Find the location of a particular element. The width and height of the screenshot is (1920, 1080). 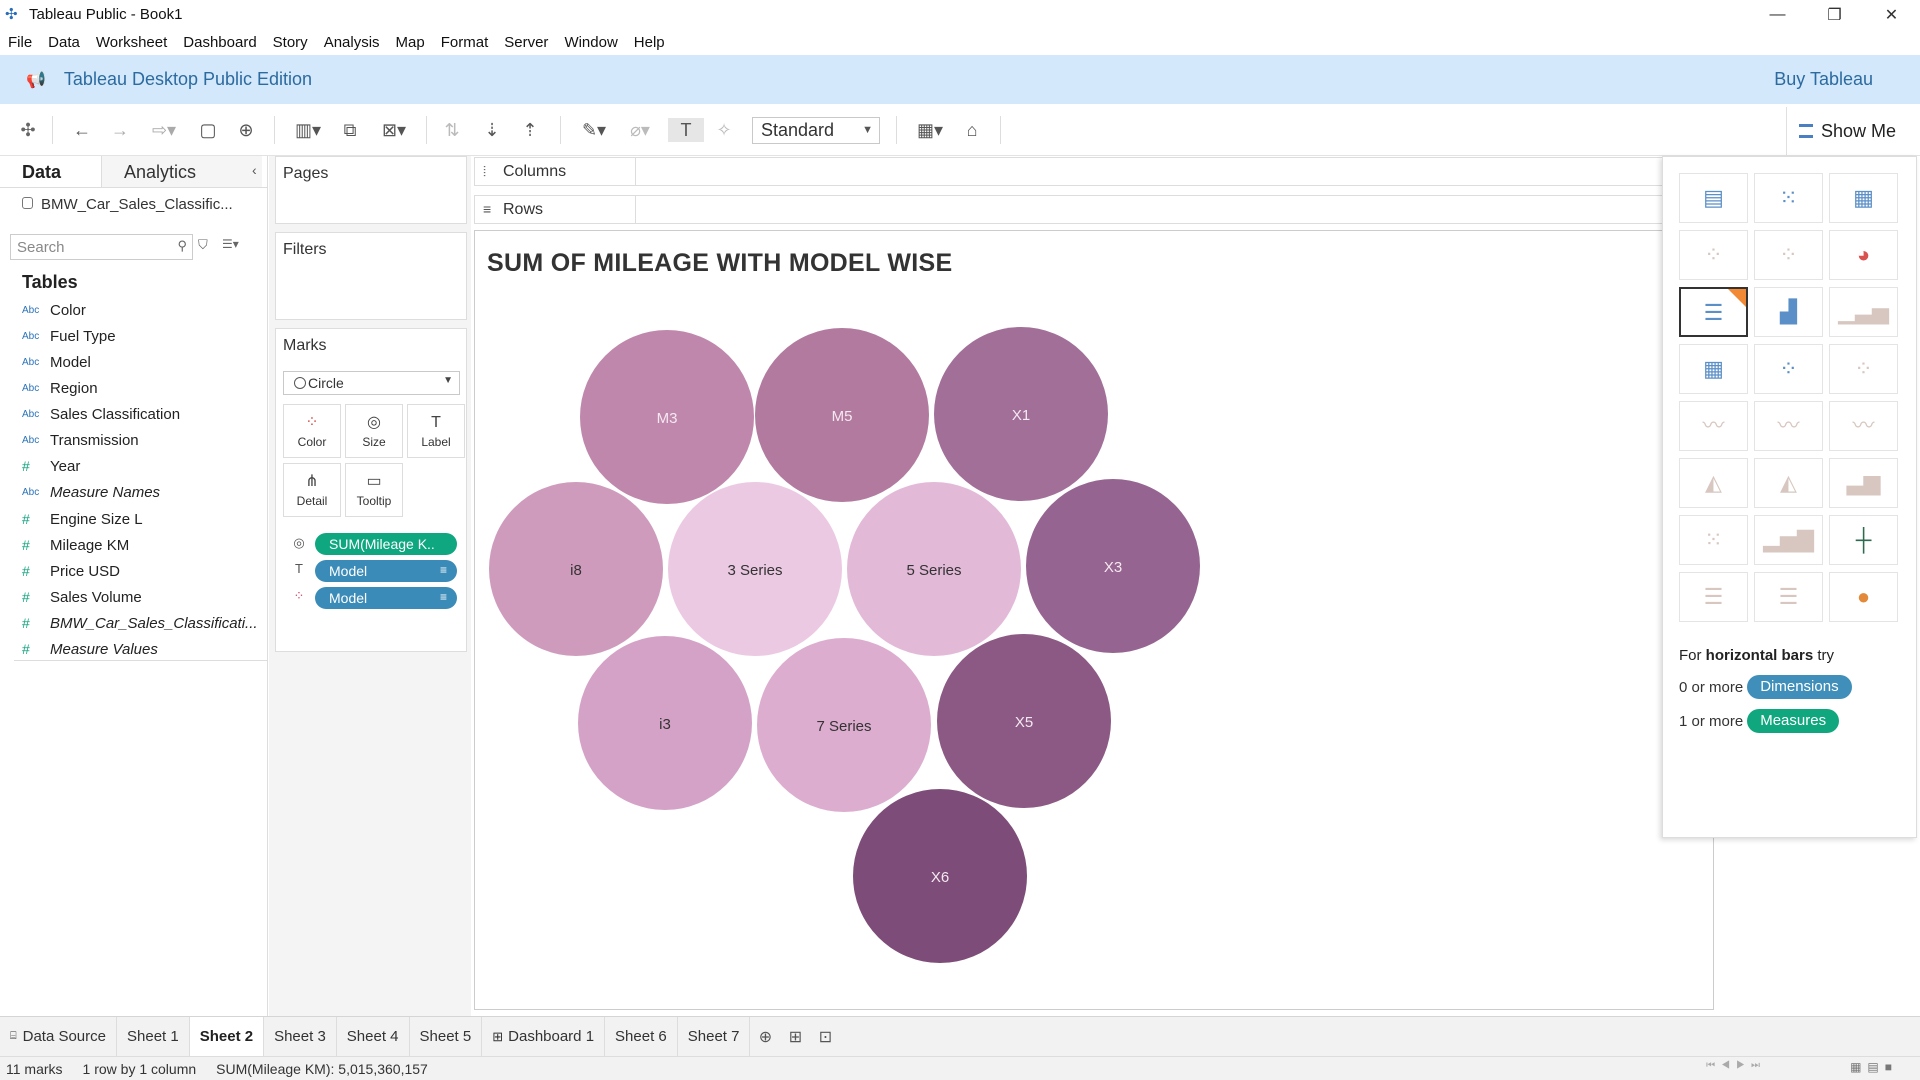

chart-type-packed-bubbles: ● is located at coordinates (1863, 597).